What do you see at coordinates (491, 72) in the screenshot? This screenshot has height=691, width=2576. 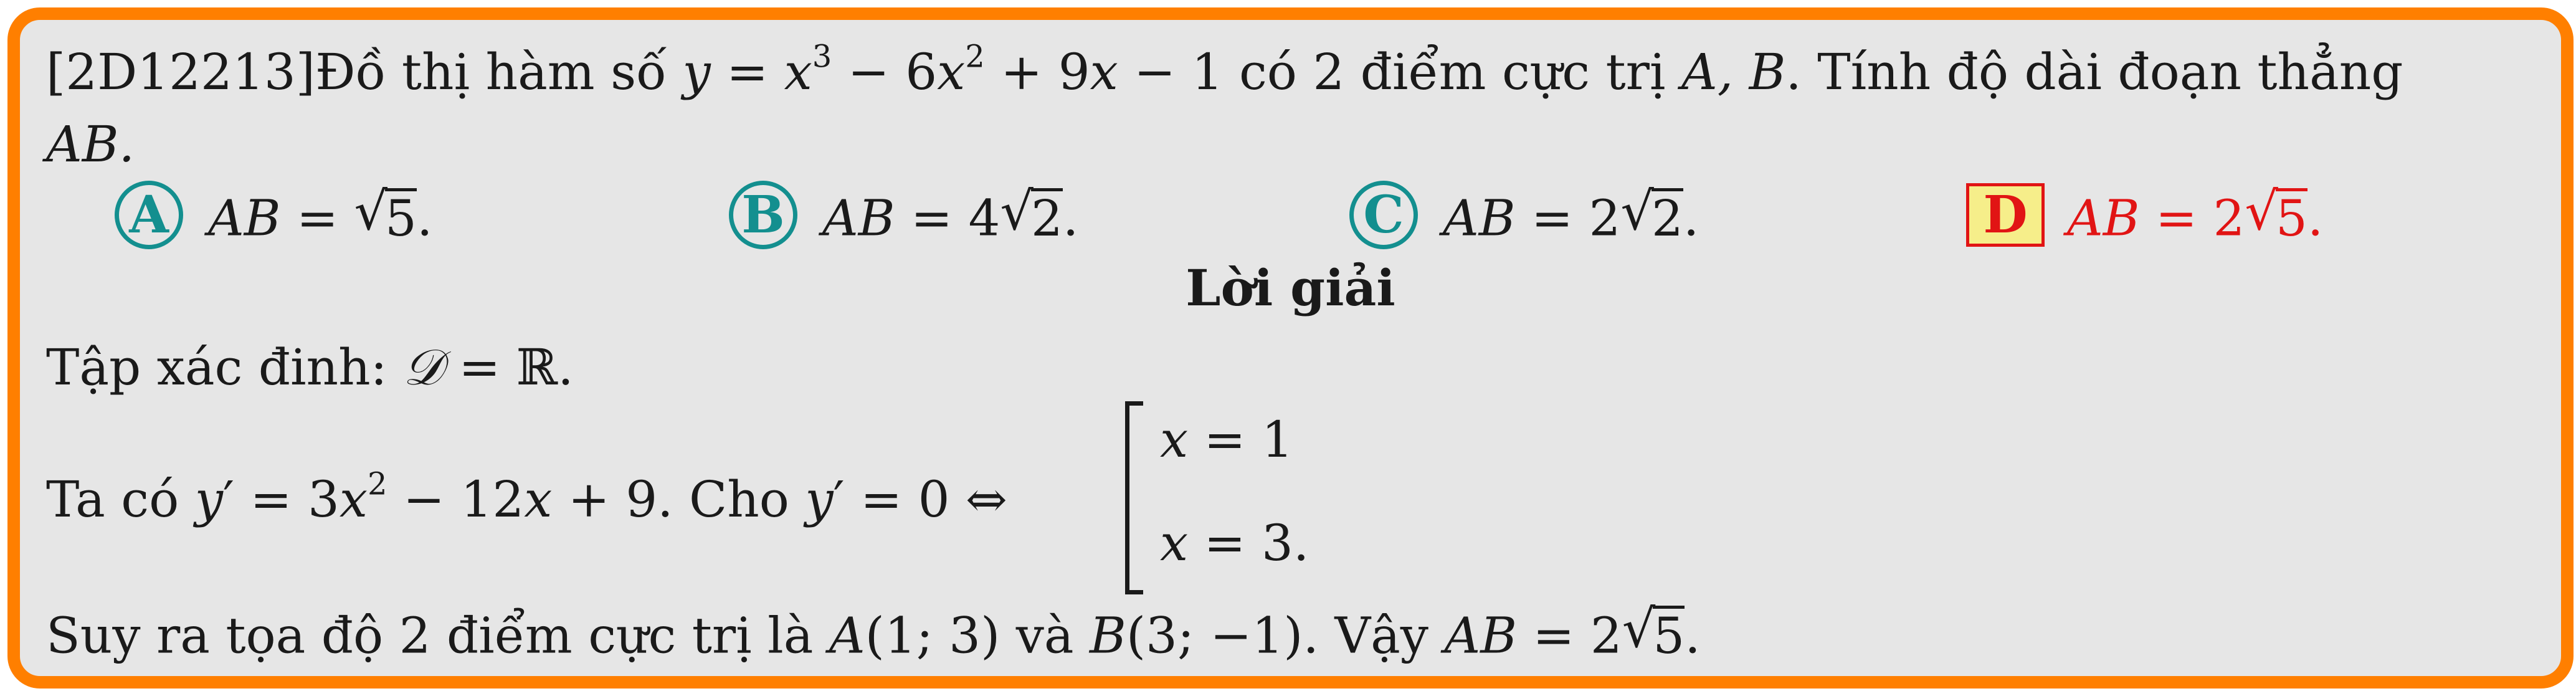 I see `question-text-intro: Đồ thị hàm số` at bounding box center [491, 72].